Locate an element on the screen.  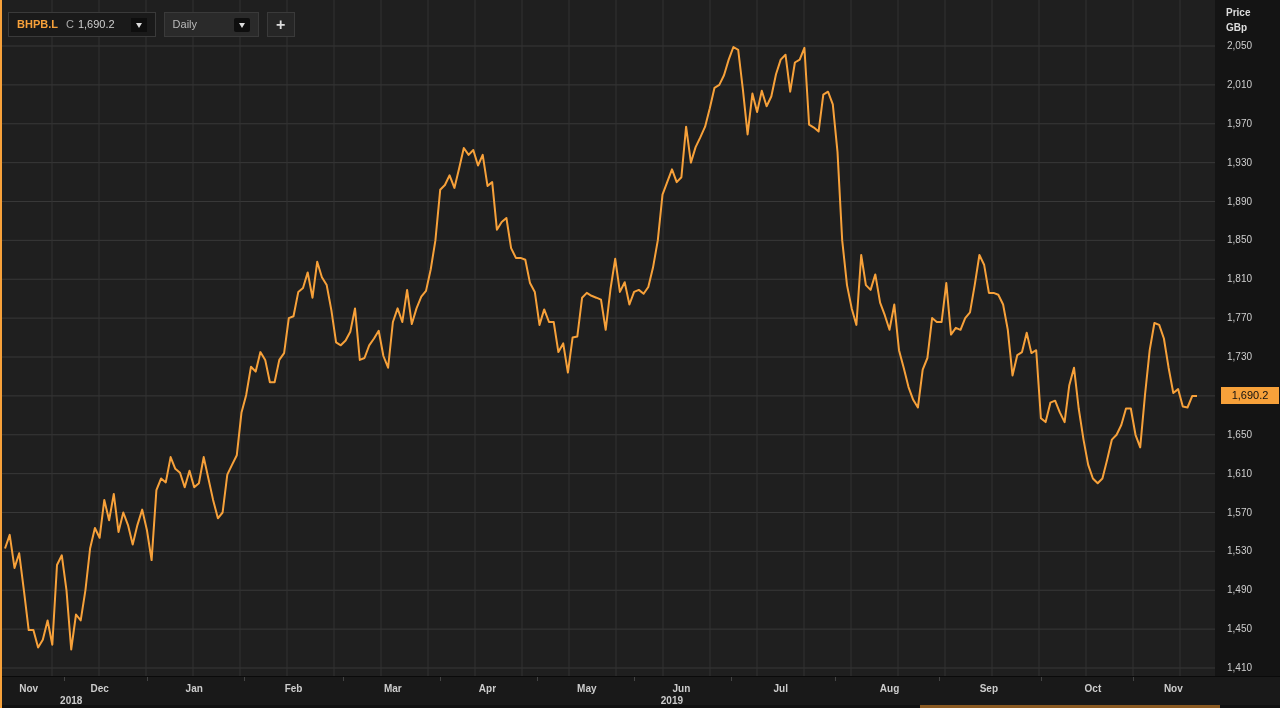
price-badge: 1,690.2 is located at coordinates (1250, 395).